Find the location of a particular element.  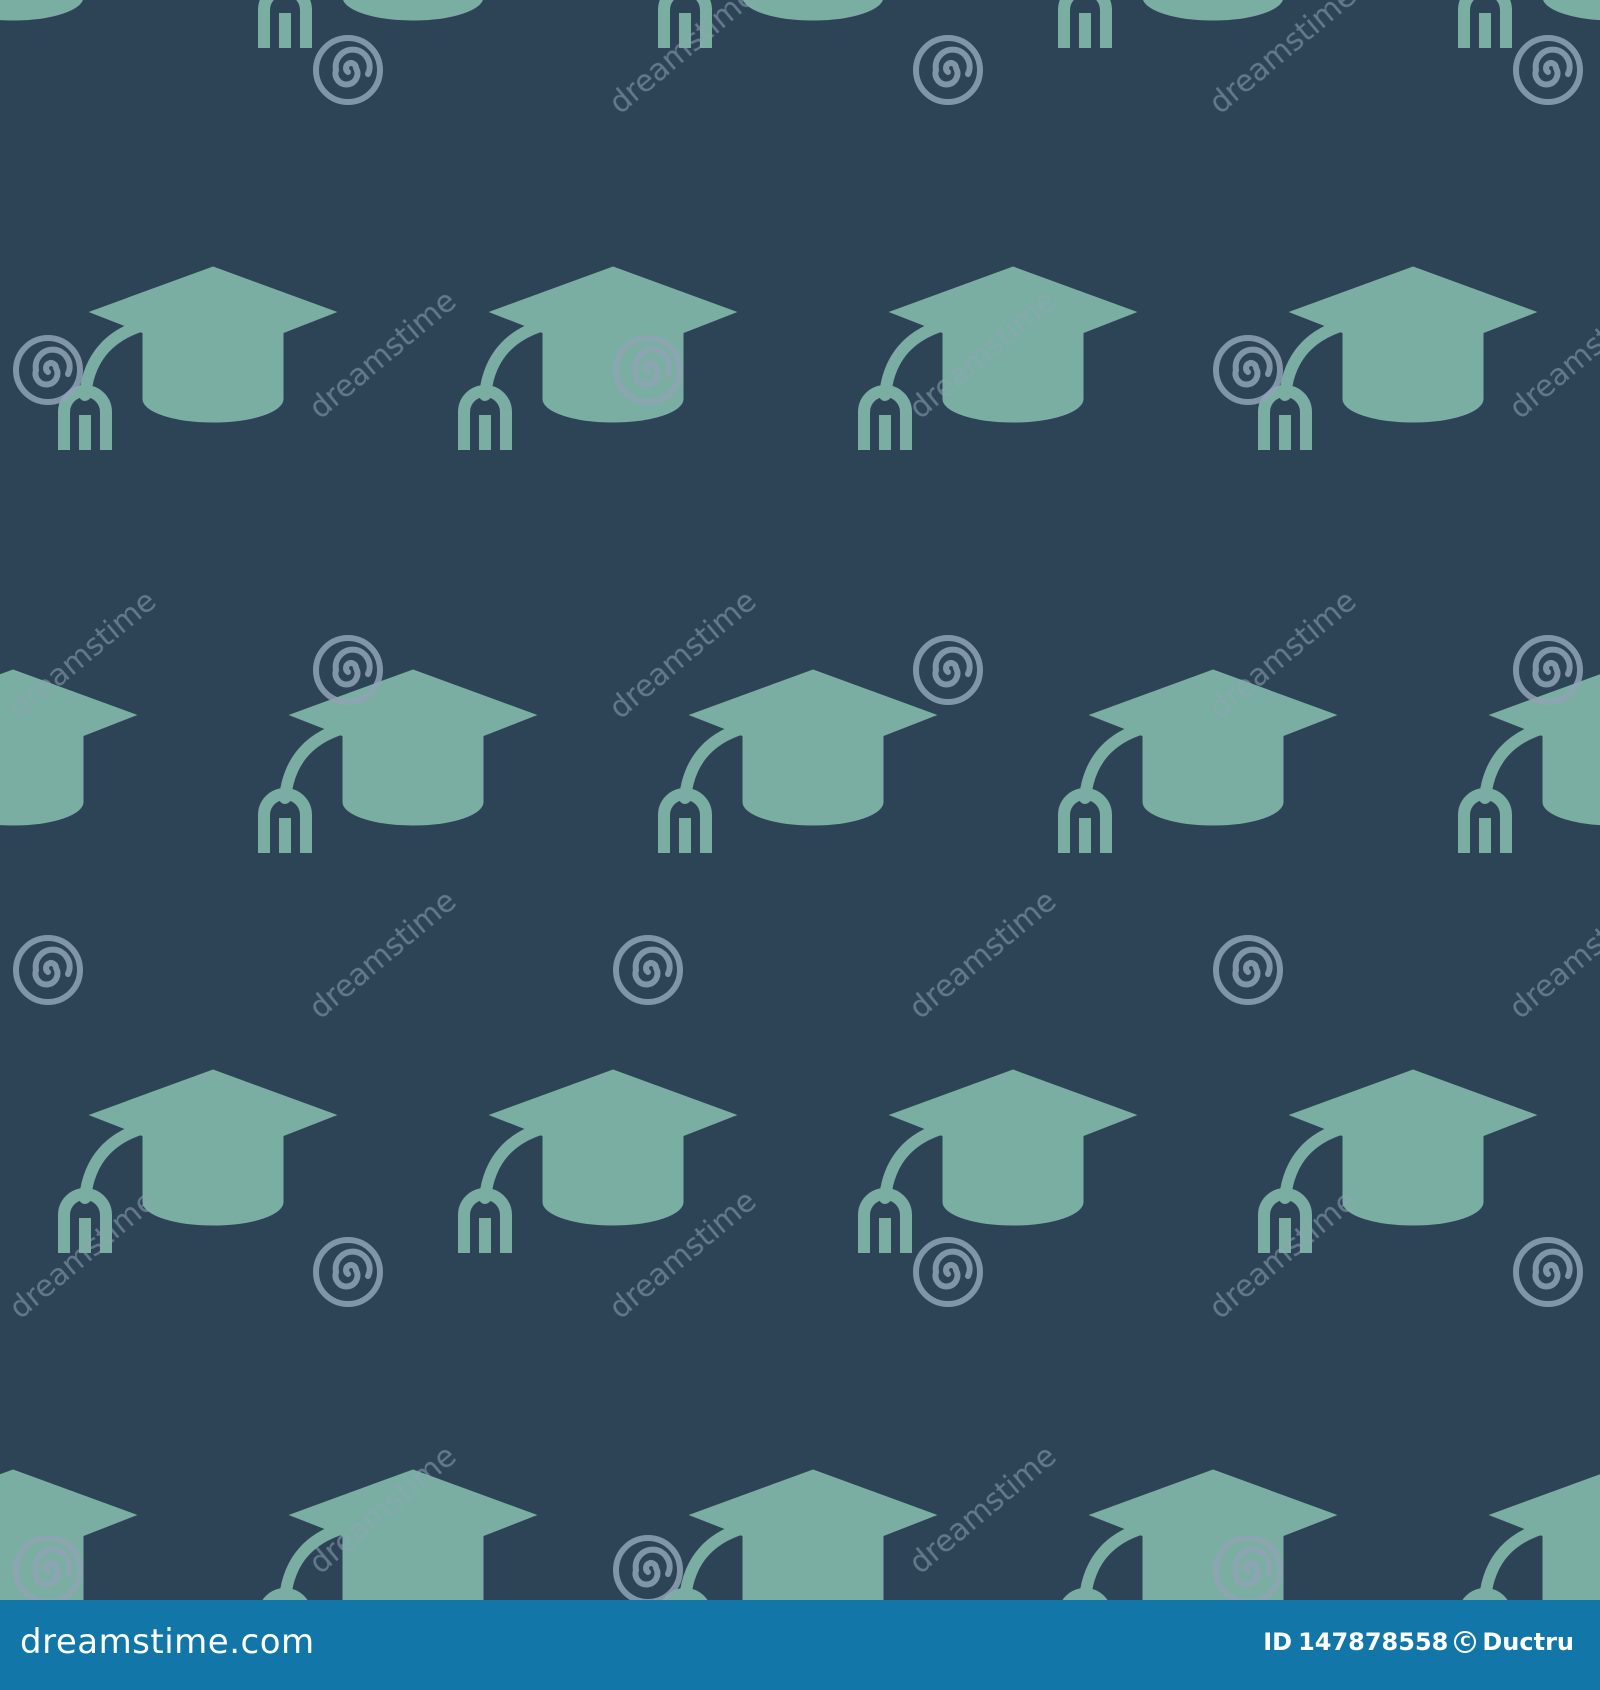

id-value: 147878558 is located at coordinates (1373, 1642).